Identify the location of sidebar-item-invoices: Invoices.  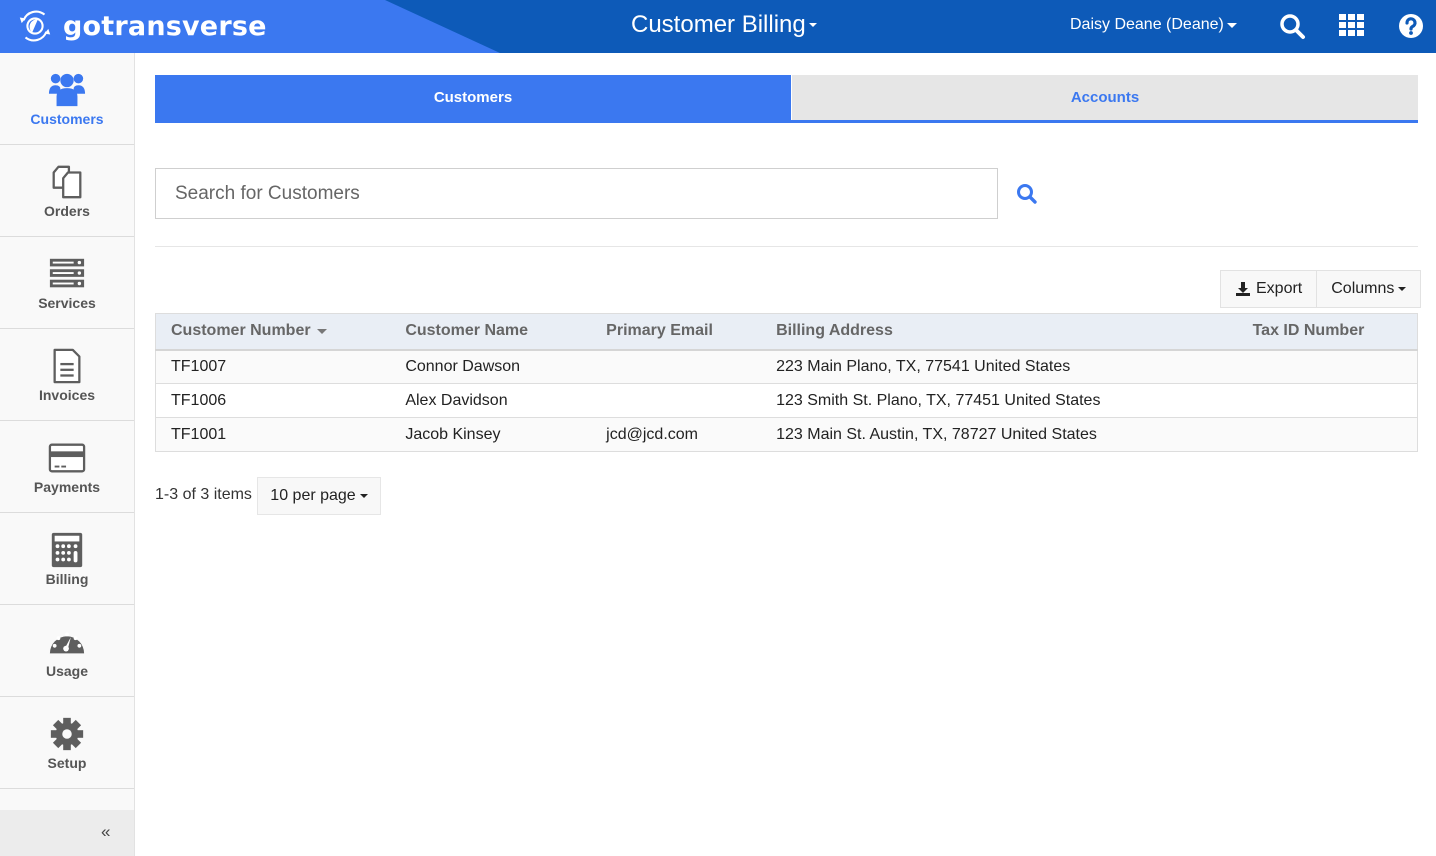
(67, 375).